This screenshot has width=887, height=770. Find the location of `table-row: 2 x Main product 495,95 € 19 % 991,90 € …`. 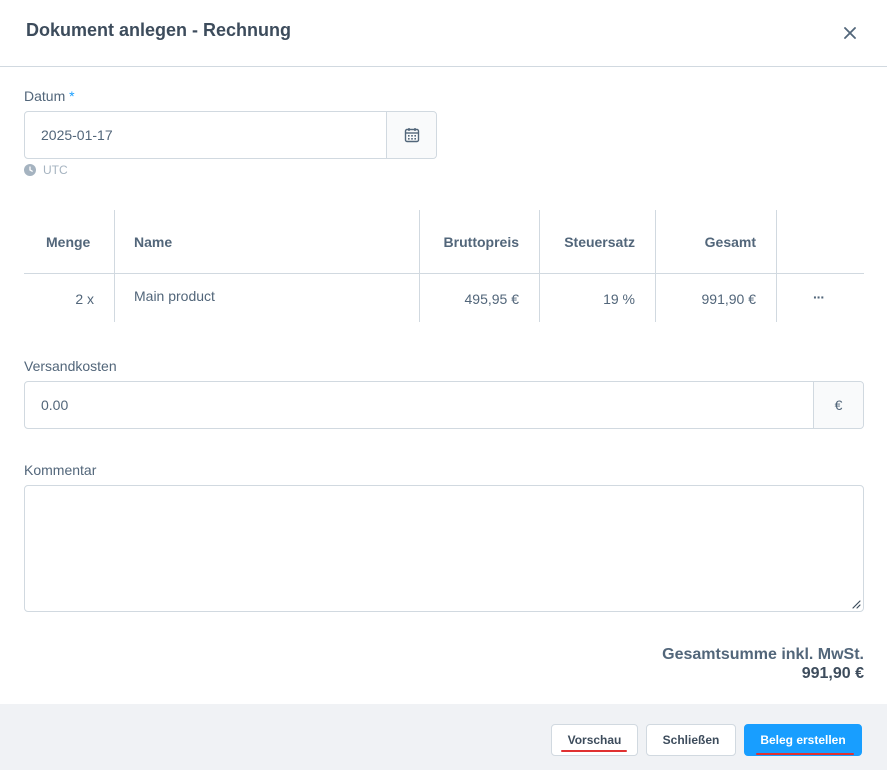

table-row: 2 x Main product 495,95 € 19 % 991,90 € … is located at coordinates (444, 298).